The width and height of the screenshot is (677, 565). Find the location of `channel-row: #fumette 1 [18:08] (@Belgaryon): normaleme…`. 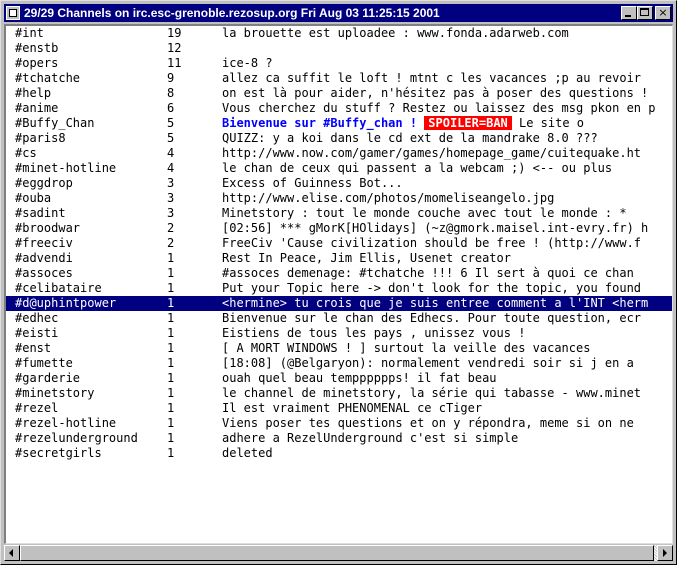

channel-row: #fumette 1 [18:08] (@Belgaryon): normaleme… is located at coordinates (339, 363).